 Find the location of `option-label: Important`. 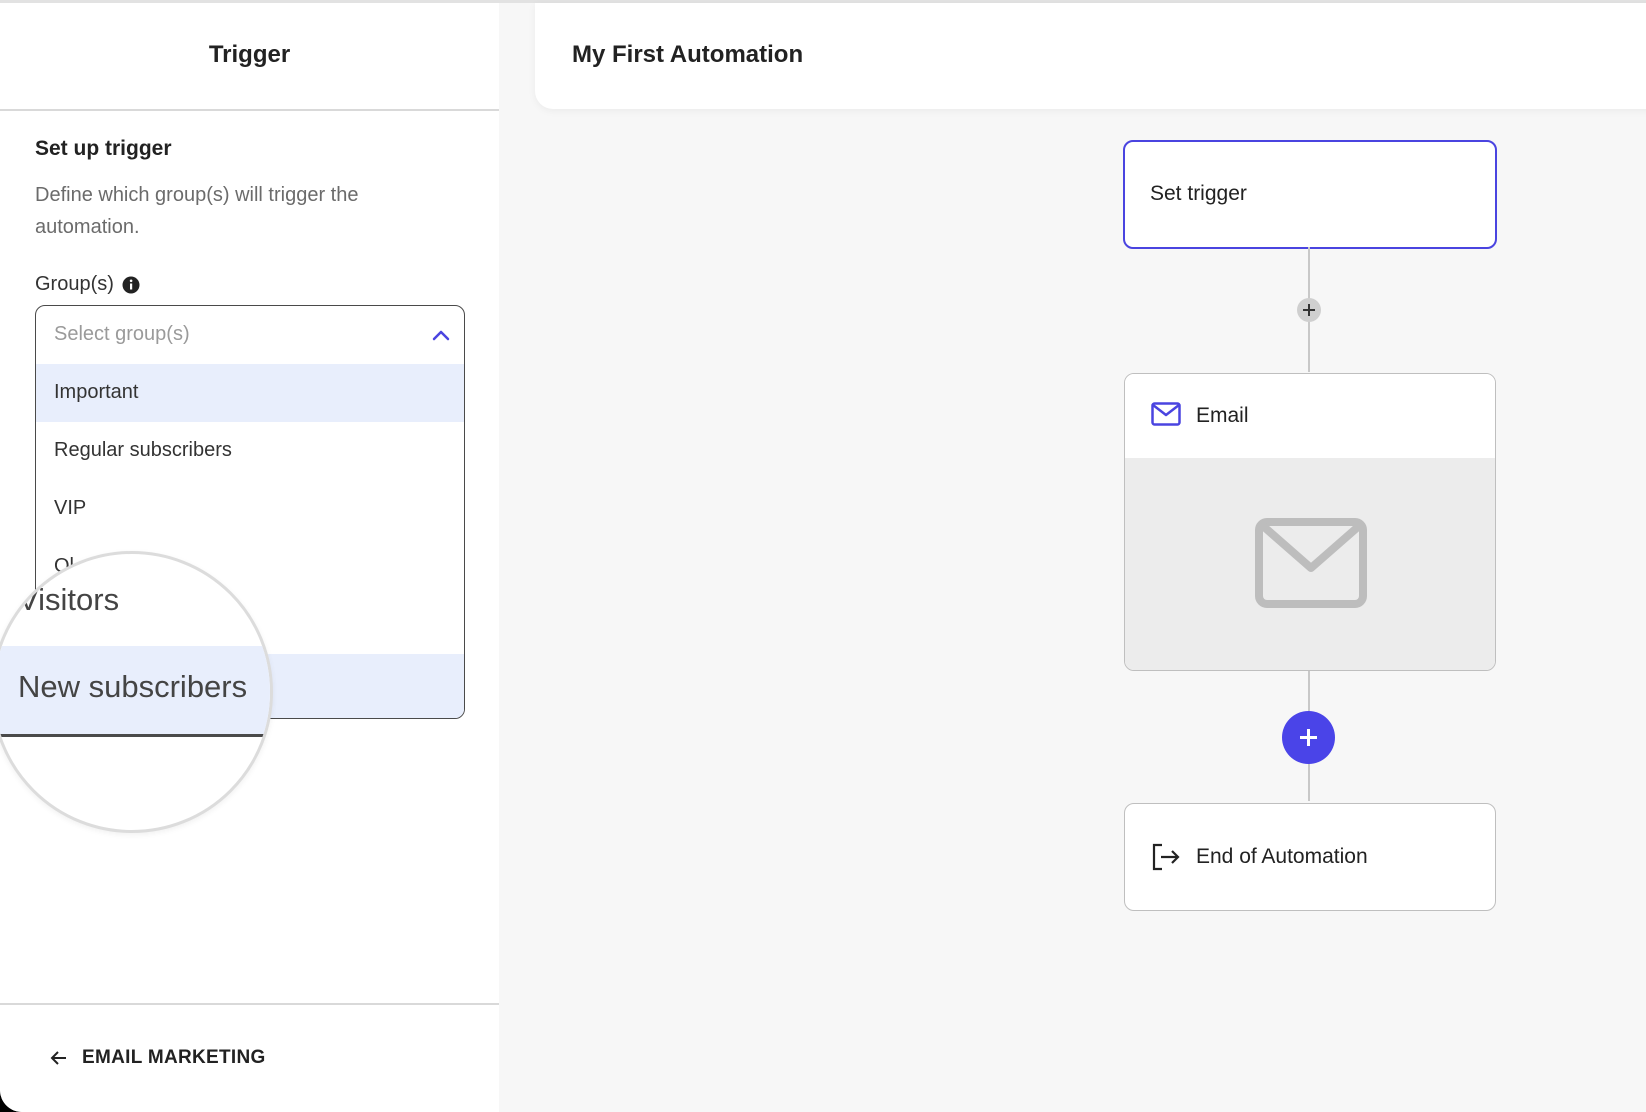

option-label: Important is located at coordinates (96, 392).